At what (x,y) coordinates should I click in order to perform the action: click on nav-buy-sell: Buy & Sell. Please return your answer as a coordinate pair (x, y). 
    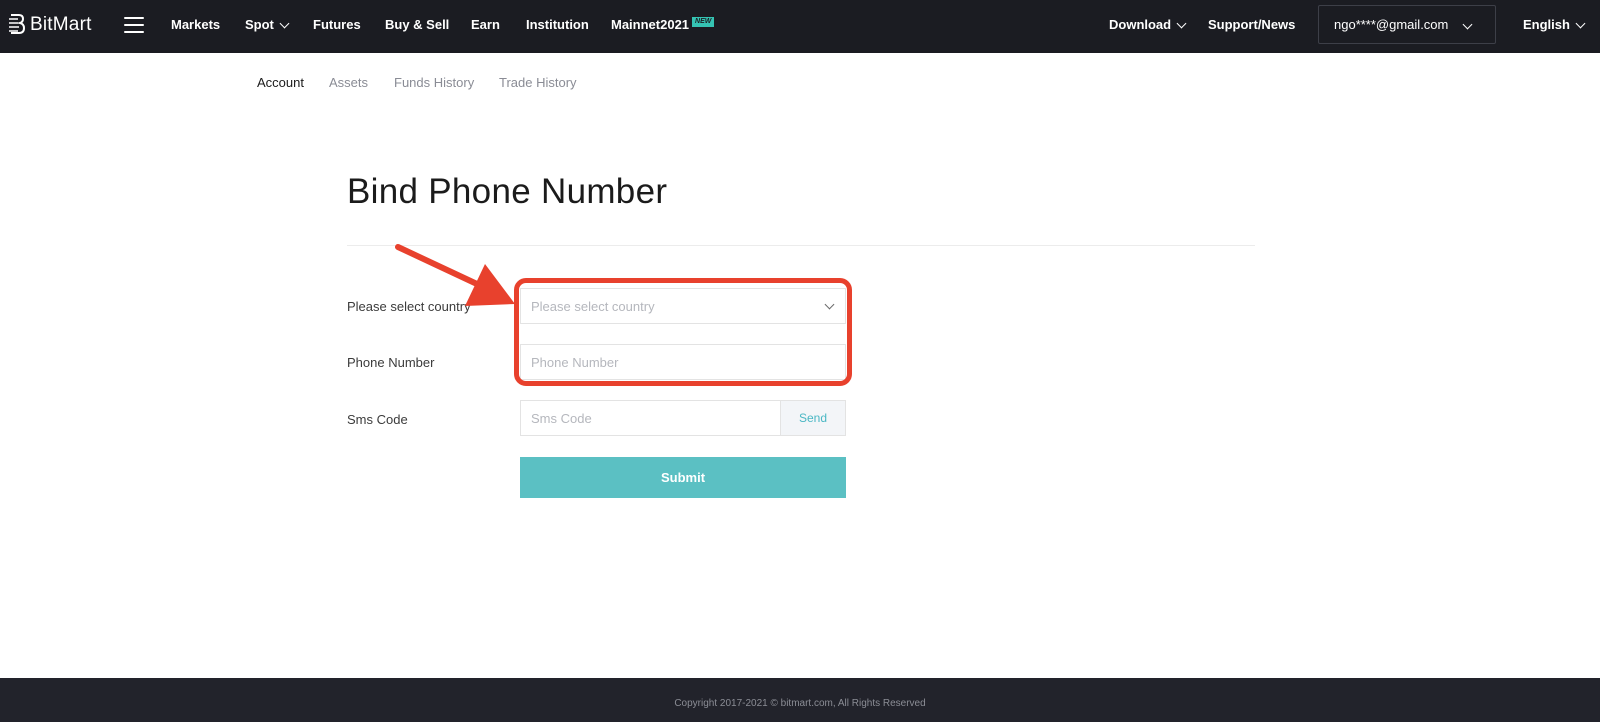
    Looking at the image, I should click on (417, 25).